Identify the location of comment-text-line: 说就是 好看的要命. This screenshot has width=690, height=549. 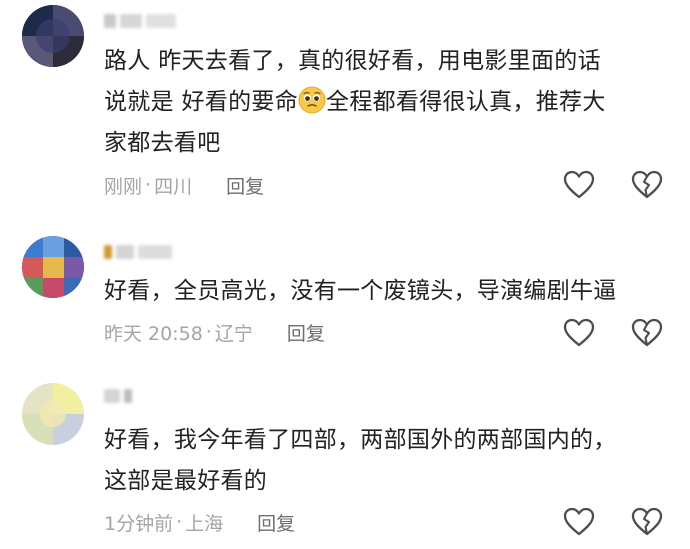
(201, 102).